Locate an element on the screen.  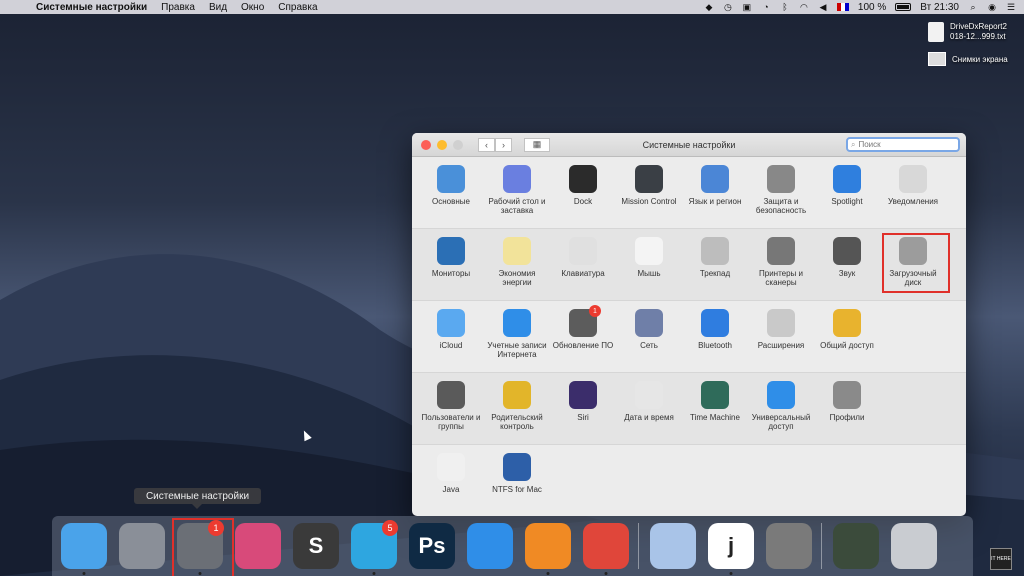
menu-help: Справка is located at coordinates (297, 7).